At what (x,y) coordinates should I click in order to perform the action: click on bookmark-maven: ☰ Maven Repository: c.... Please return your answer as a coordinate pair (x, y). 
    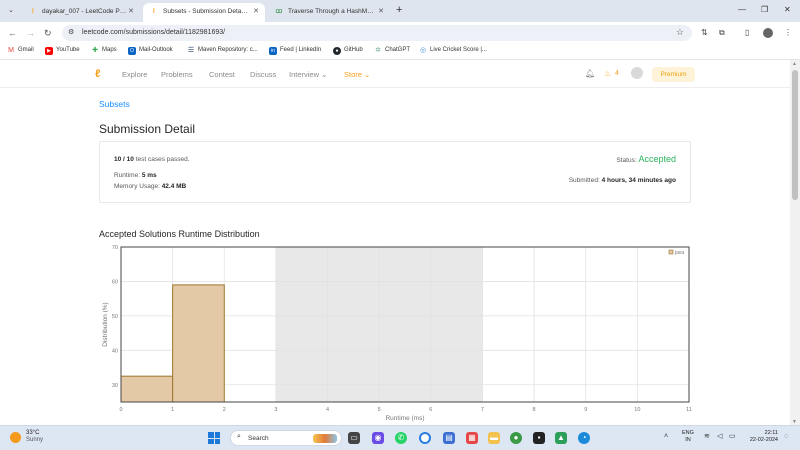
    Looking at the image, I should click on (222, 51).